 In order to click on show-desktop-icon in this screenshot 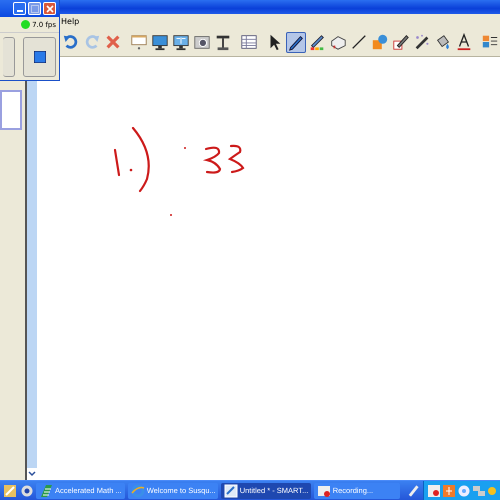, I will do `click(10, 490)`.